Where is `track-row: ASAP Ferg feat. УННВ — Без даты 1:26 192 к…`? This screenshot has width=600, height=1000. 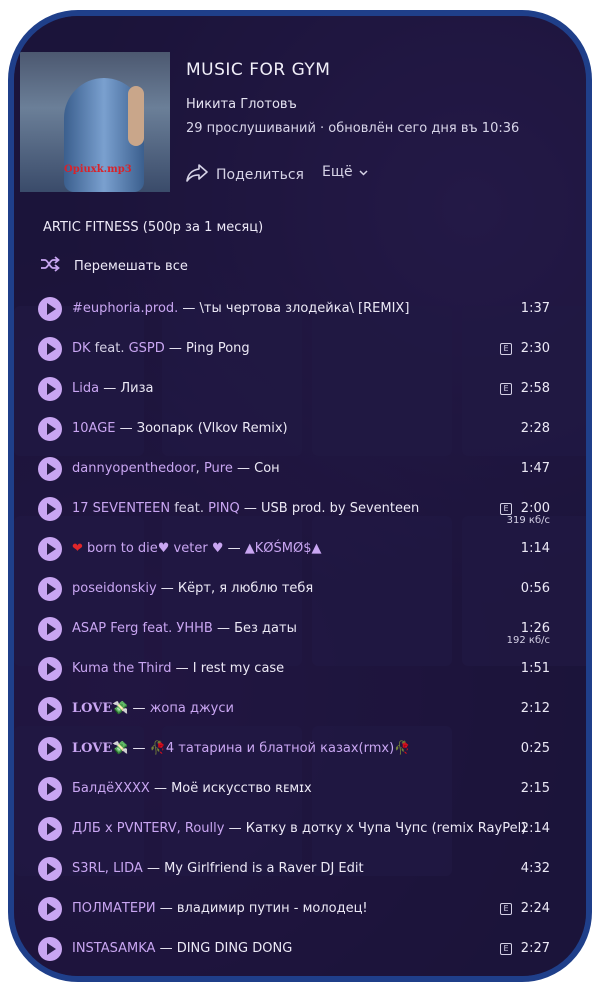 track-row: ASAP Ferg feat. УННВ — Без даты 1:26 192 к… is located at coordinates (300, 628).